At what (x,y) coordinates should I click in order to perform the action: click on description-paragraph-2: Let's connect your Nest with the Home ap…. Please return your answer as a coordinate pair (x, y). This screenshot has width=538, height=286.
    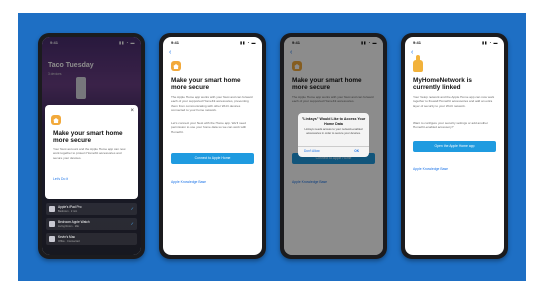
    Looking at the image, I should click on (209, 127).